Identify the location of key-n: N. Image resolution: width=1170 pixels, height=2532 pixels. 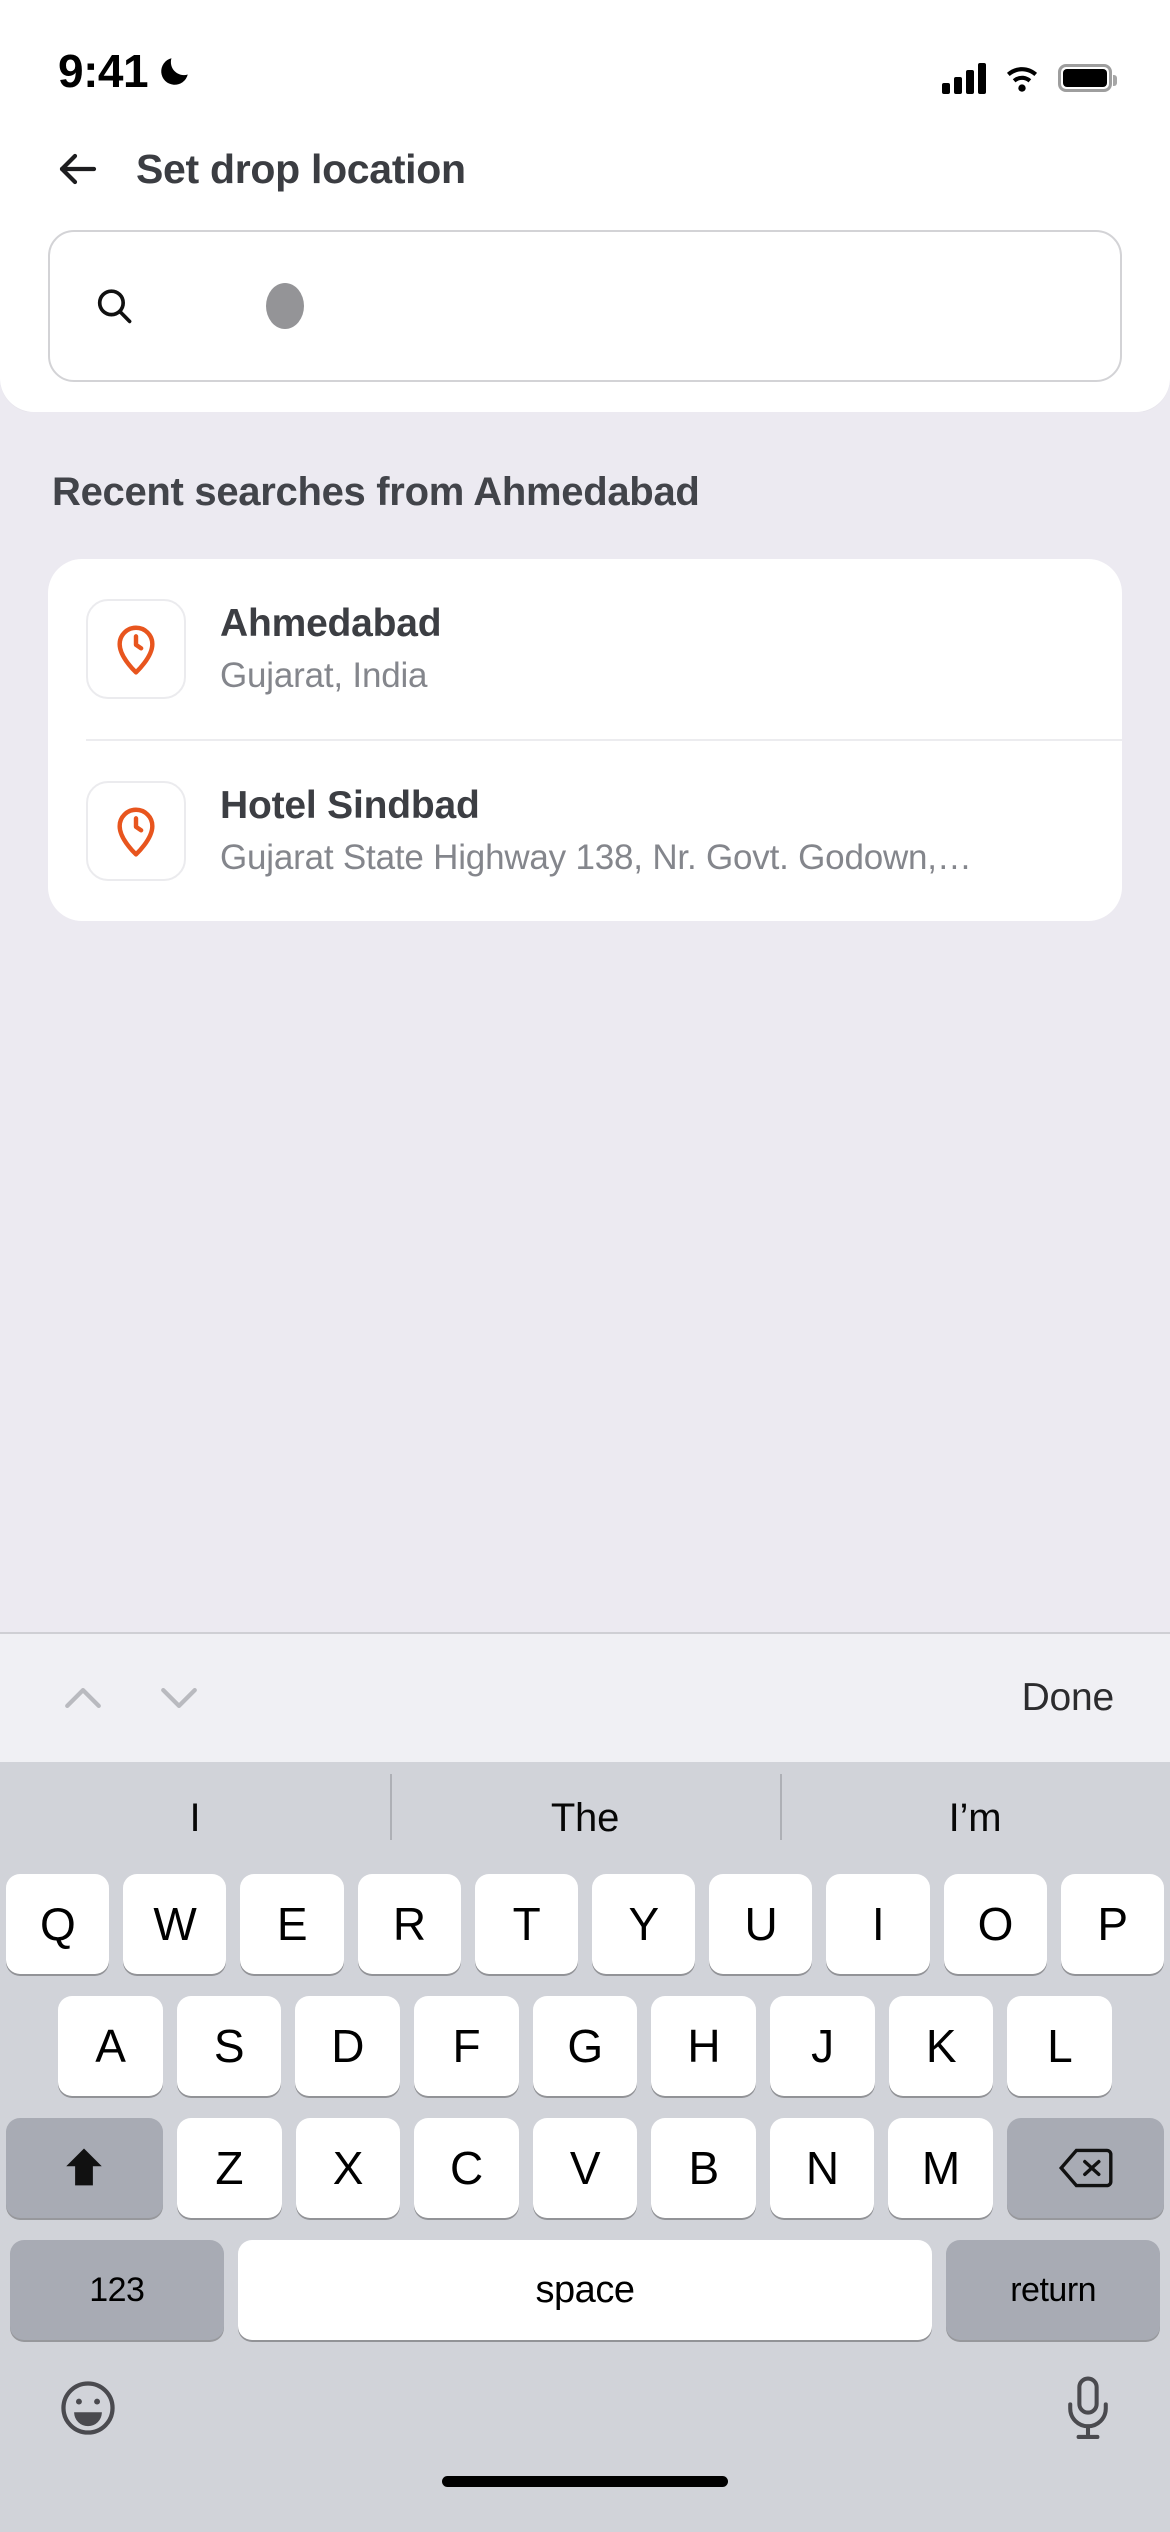
(822, 2168).